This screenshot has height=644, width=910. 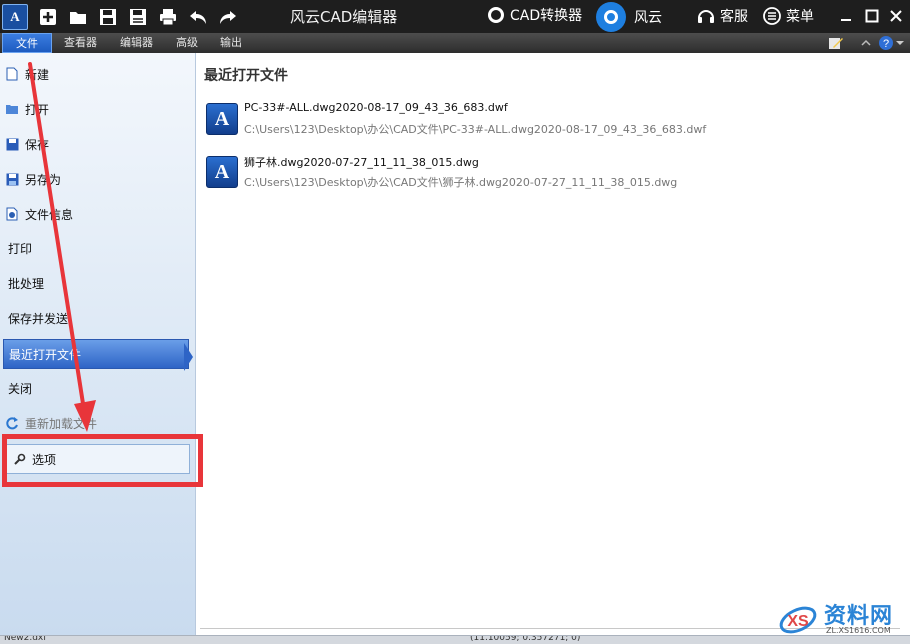 I want to click on svg-text: XS, so click(x=798, y=621).